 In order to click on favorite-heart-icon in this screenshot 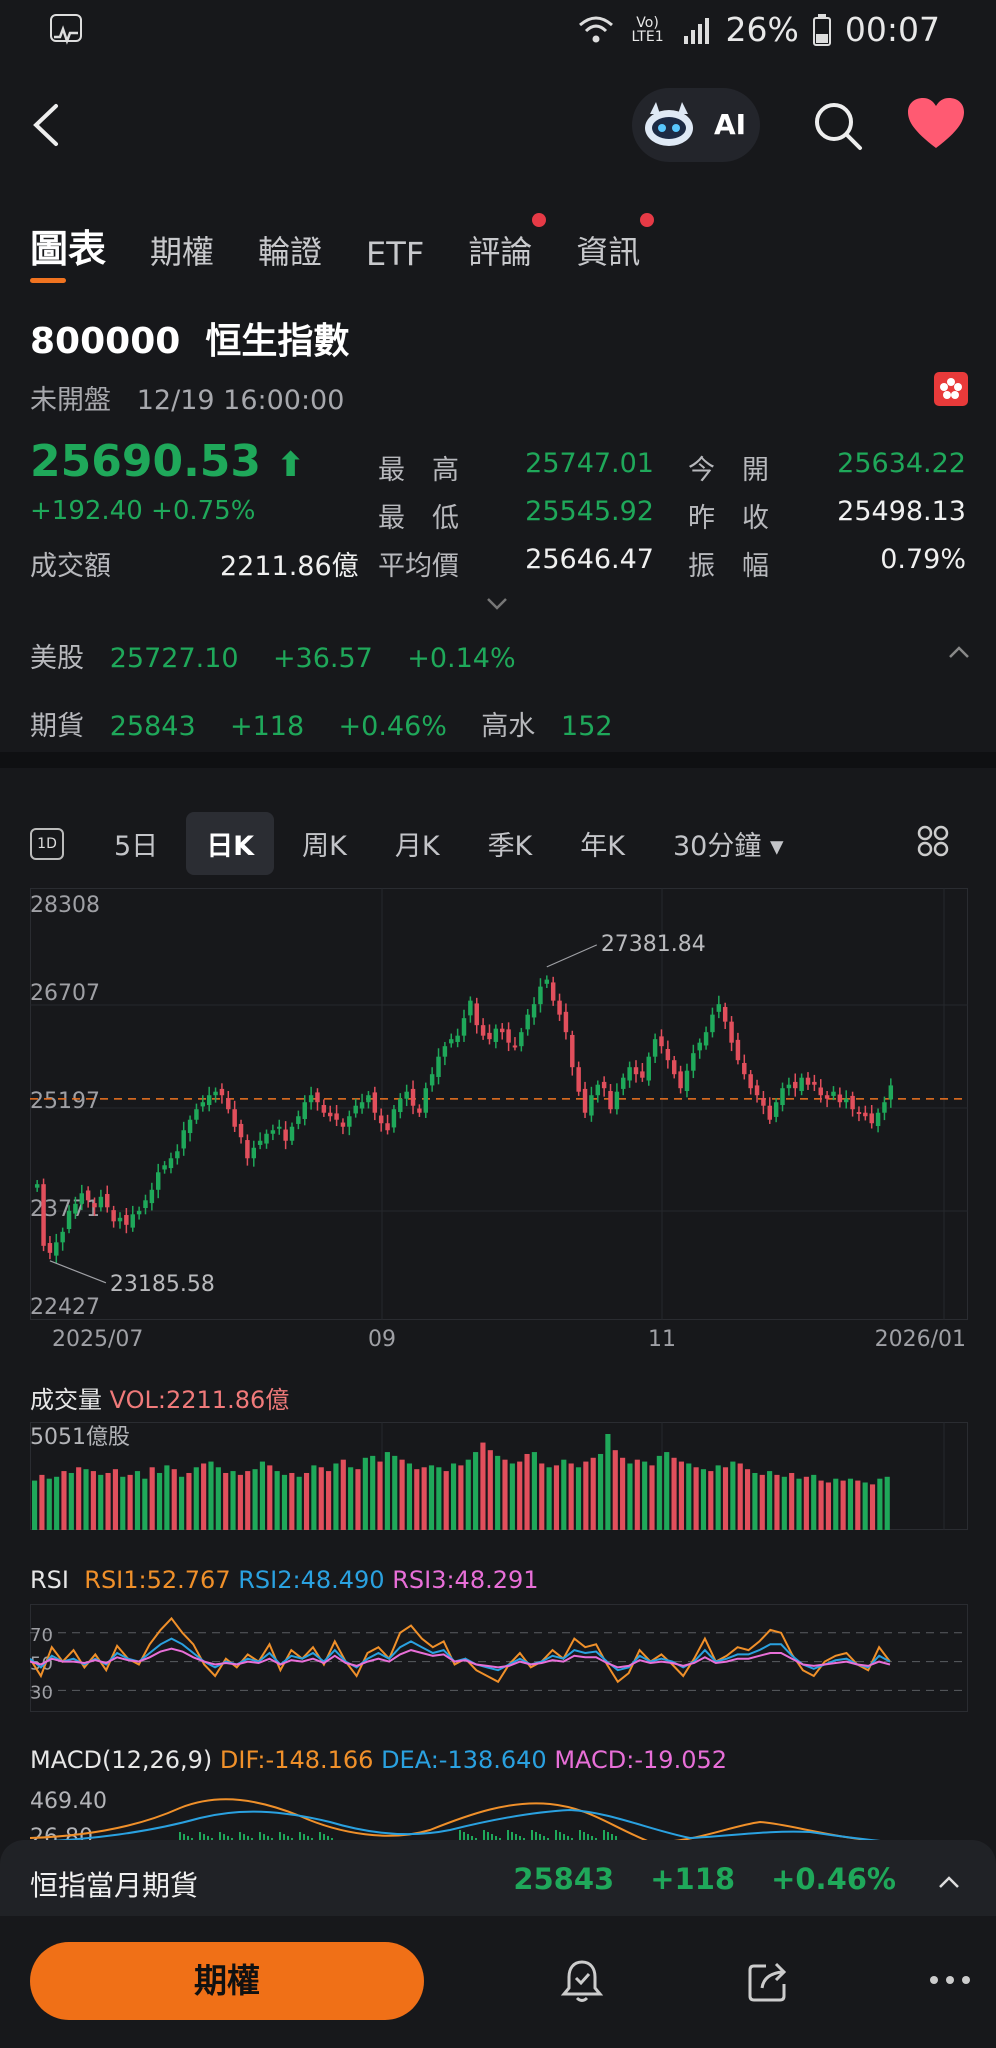, I will do `click(936, 124)`.